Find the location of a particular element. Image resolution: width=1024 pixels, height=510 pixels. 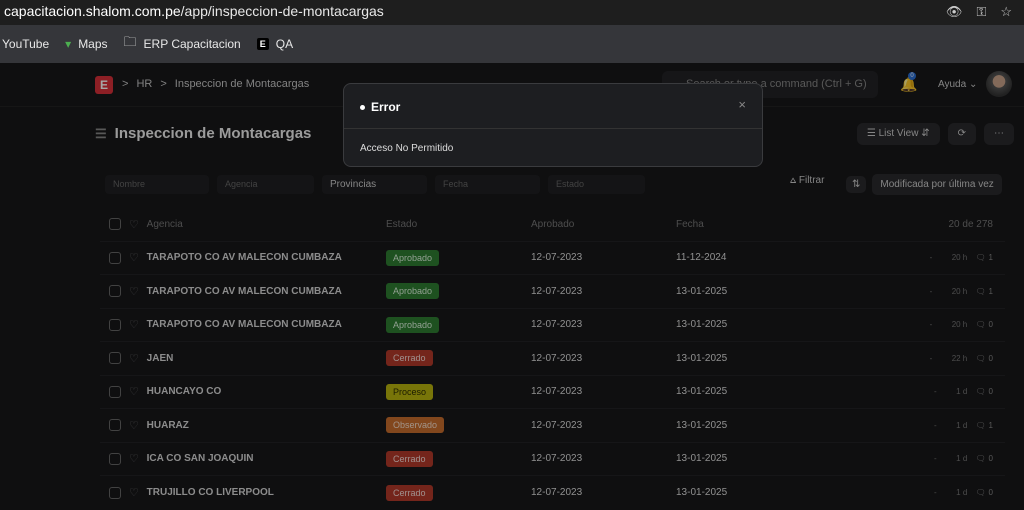

star-icon: ☆ is located at coordinates (1006, 12).